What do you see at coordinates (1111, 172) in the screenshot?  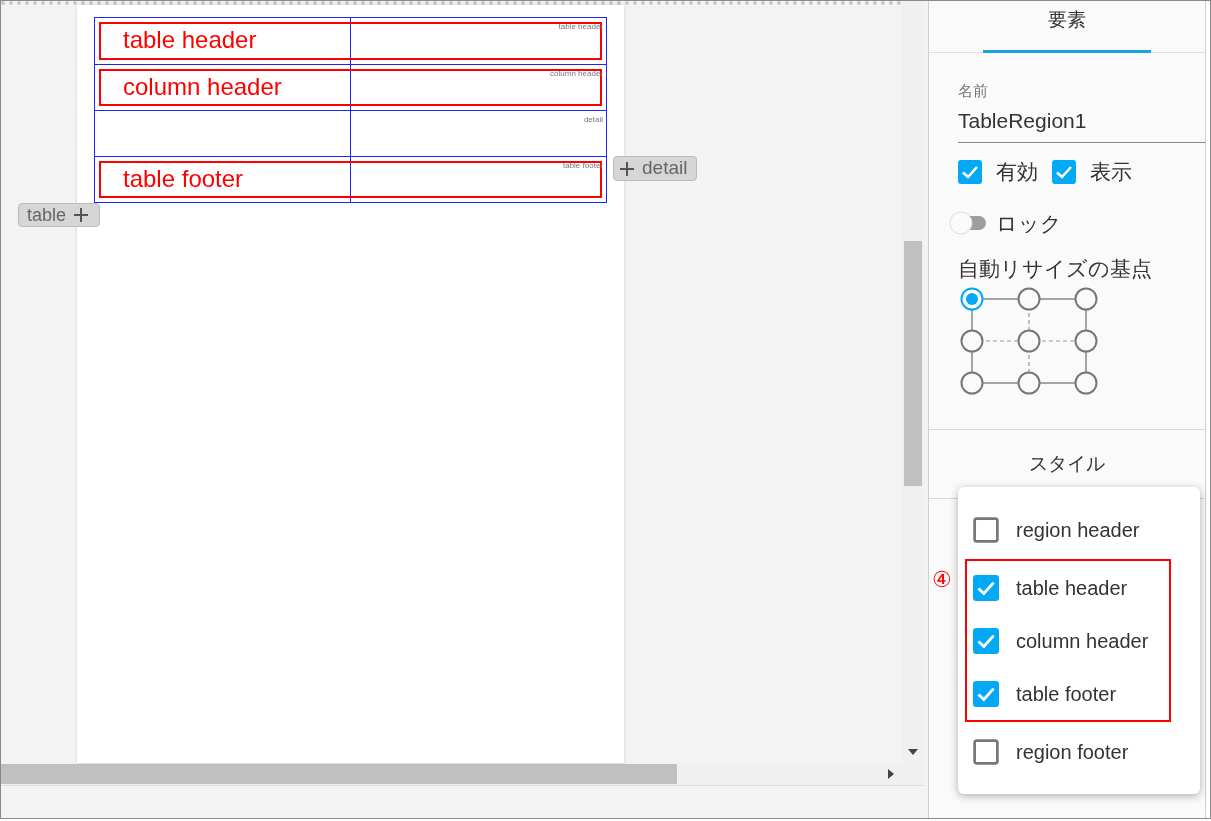 I see `checkbox-label: 表示` at bounding box center [1111, 172].